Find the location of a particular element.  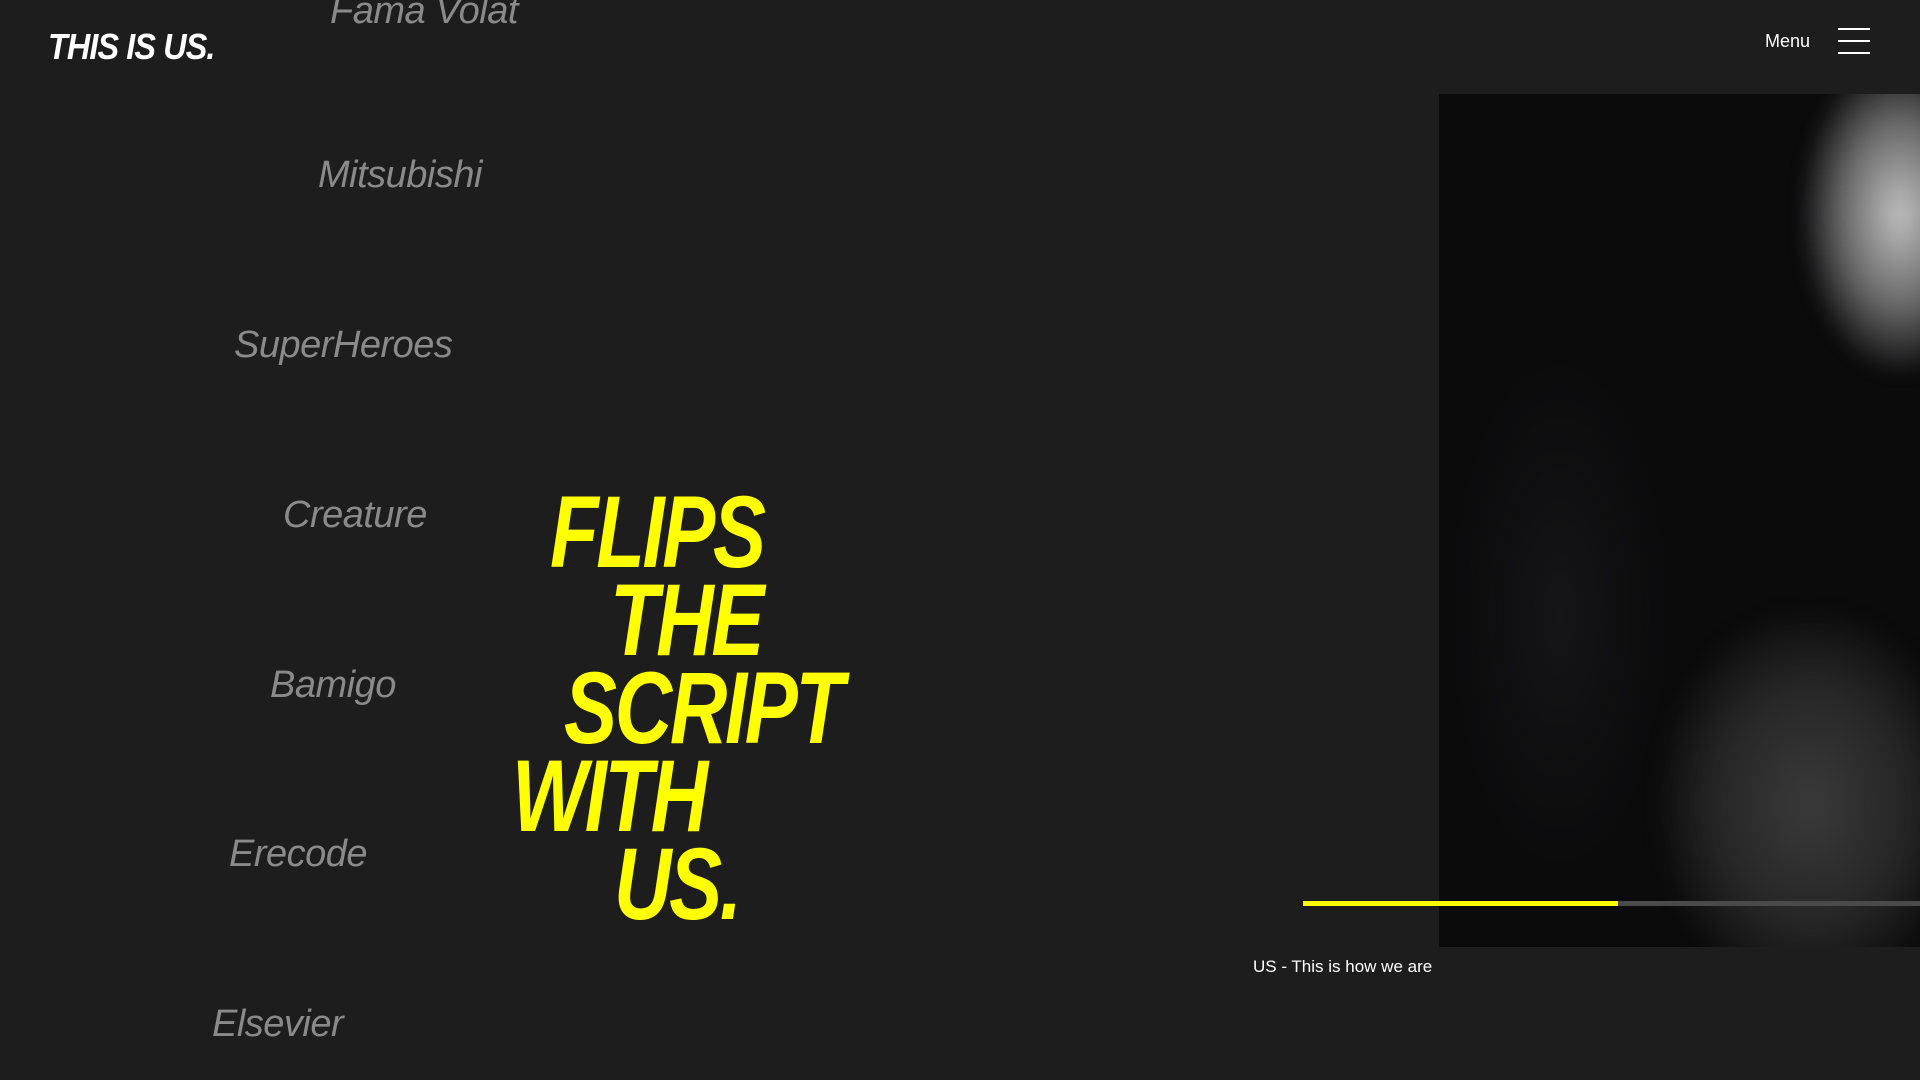

video-progress-bar is located at coordinates (1611, 903).